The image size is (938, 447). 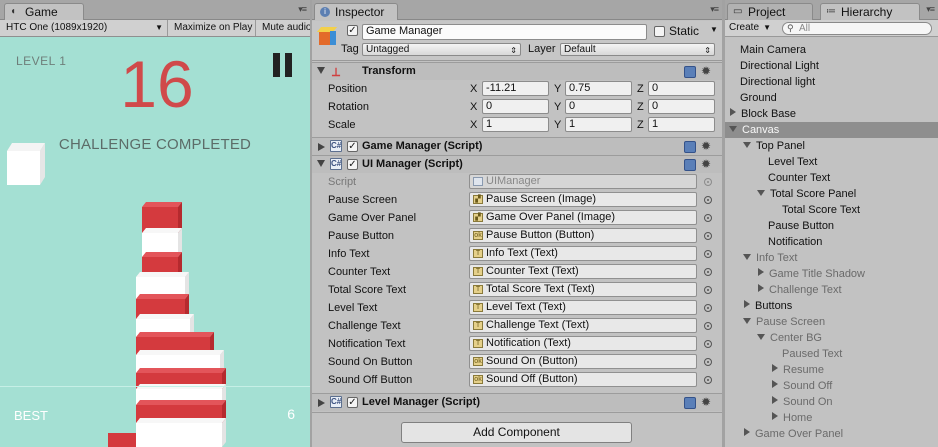 What do you see at coordinates (212, 28) in the screenshot?
I see `maximize-on-play-toggle: Maximize on Play` at bounding box center [212, 28].